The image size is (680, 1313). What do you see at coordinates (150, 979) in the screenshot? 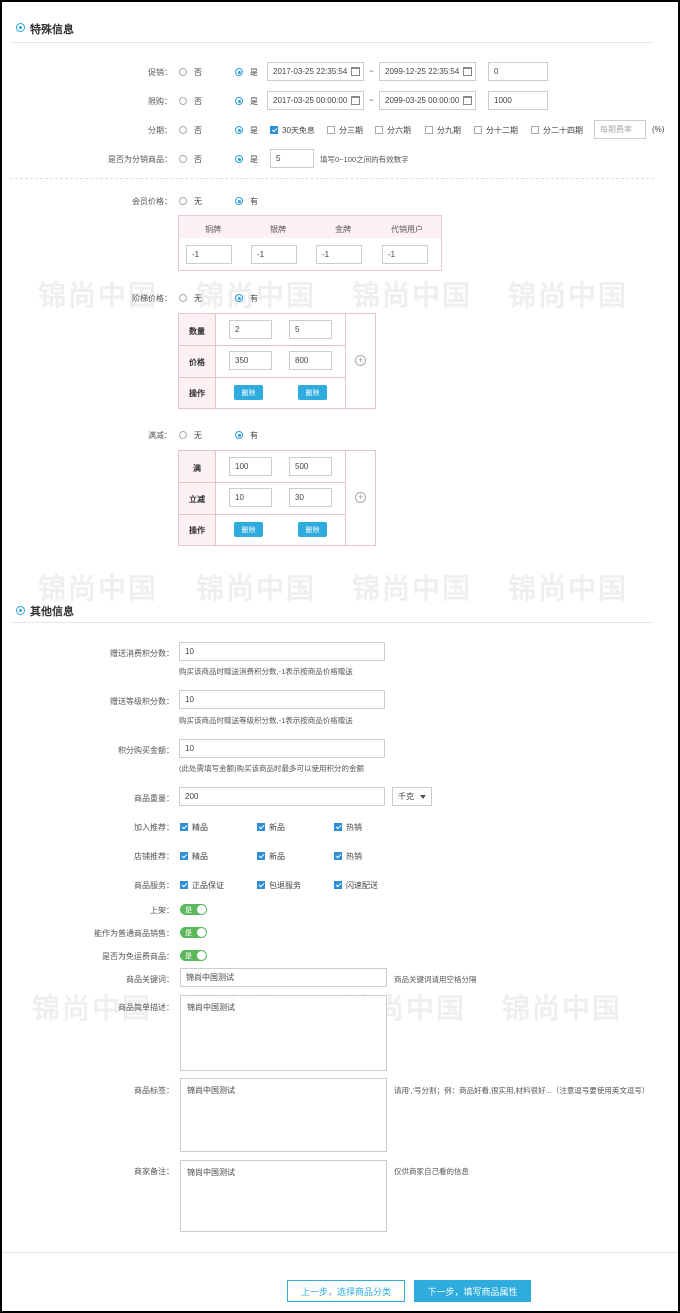
I see `keywords-label: 商品关键词：` at bounding box center [150, 979].